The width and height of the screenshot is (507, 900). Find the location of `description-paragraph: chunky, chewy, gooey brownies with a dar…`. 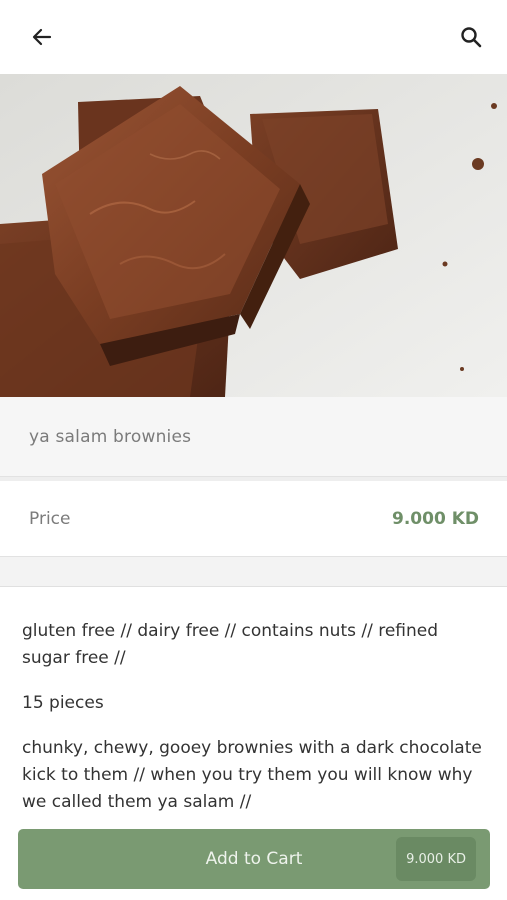

description-paragraph: chunky, chewy, gooey brownies with a dar… is located at coordinates (252, 775).